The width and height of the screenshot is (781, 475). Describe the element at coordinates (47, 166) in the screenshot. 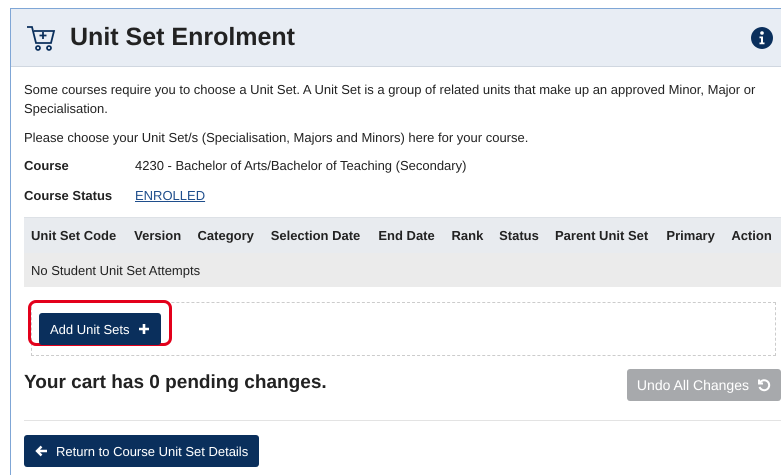

I see `detail-label: Course` at that location.